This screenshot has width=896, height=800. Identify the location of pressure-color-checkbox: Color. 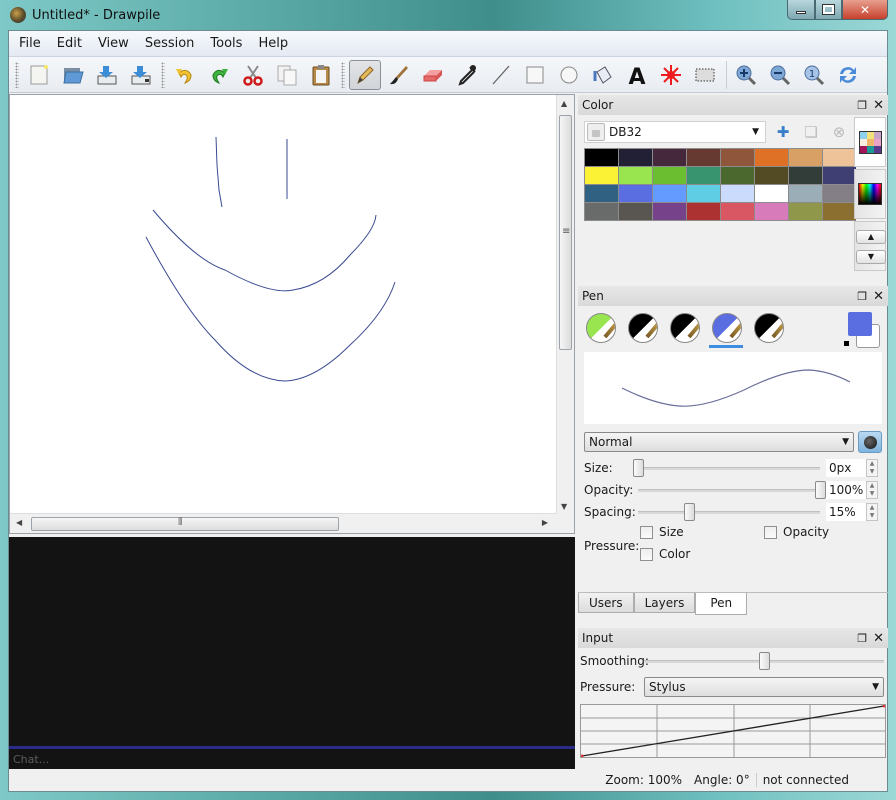
(665, 554).